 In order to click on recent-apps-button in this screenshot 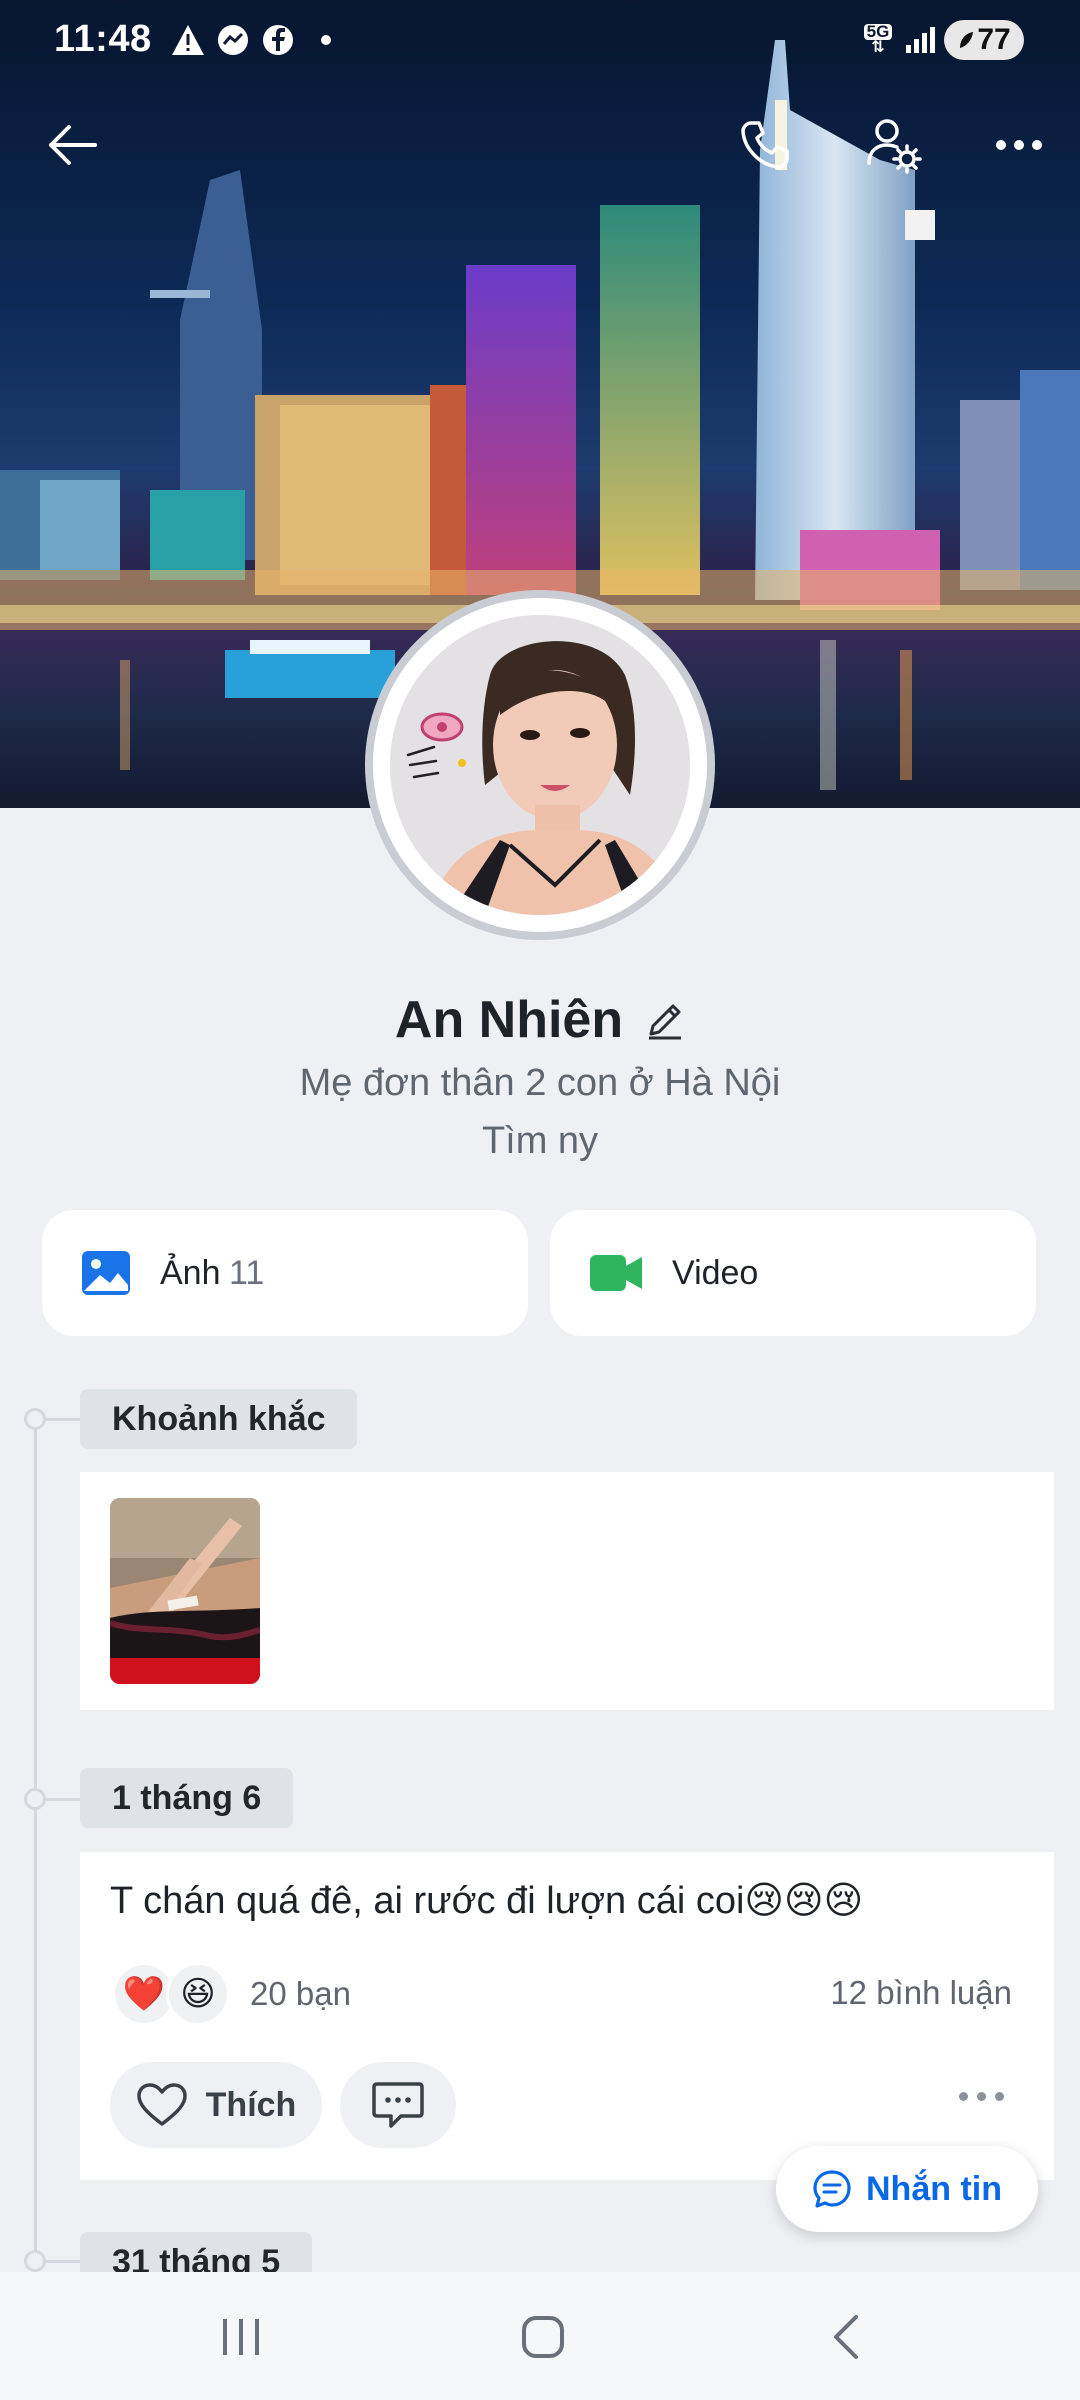, I will do `click(241, 2337)`.